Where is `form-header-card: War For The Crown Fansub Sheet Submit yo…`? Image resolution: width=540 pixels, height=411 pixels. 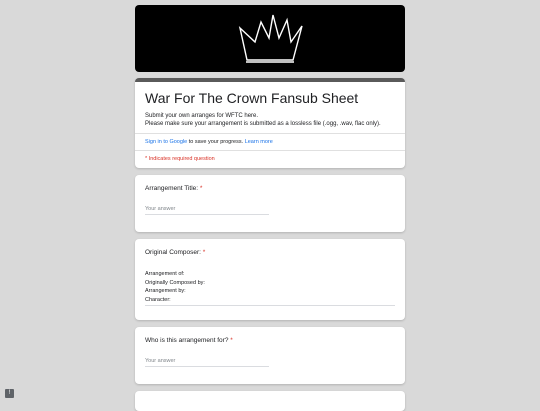 form-header-card: War For The Crown Fansub Sheet Submit yo… is located at coordinates (270, 123).